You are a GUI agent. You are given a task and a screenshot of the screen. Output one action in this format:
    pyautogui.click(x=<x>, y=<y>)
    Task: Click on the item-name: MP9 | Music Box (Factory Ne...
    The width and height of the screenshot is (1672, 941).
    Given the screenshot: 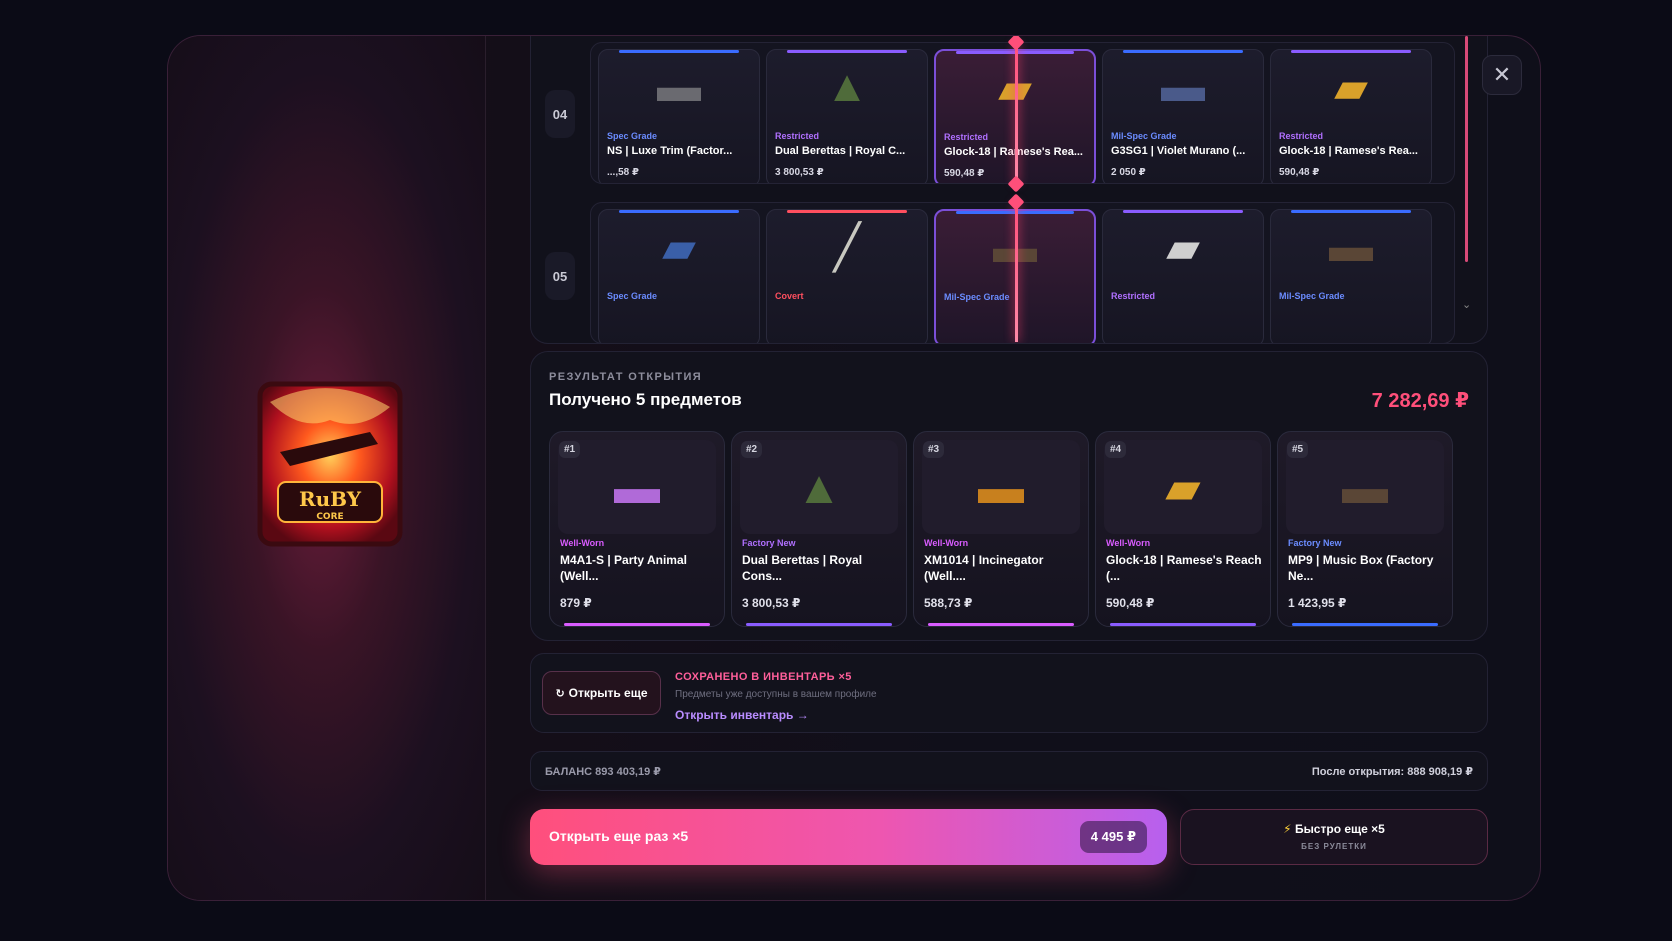 What is the action you would take?
    pyautogui.click(x=1361, y=568)
    